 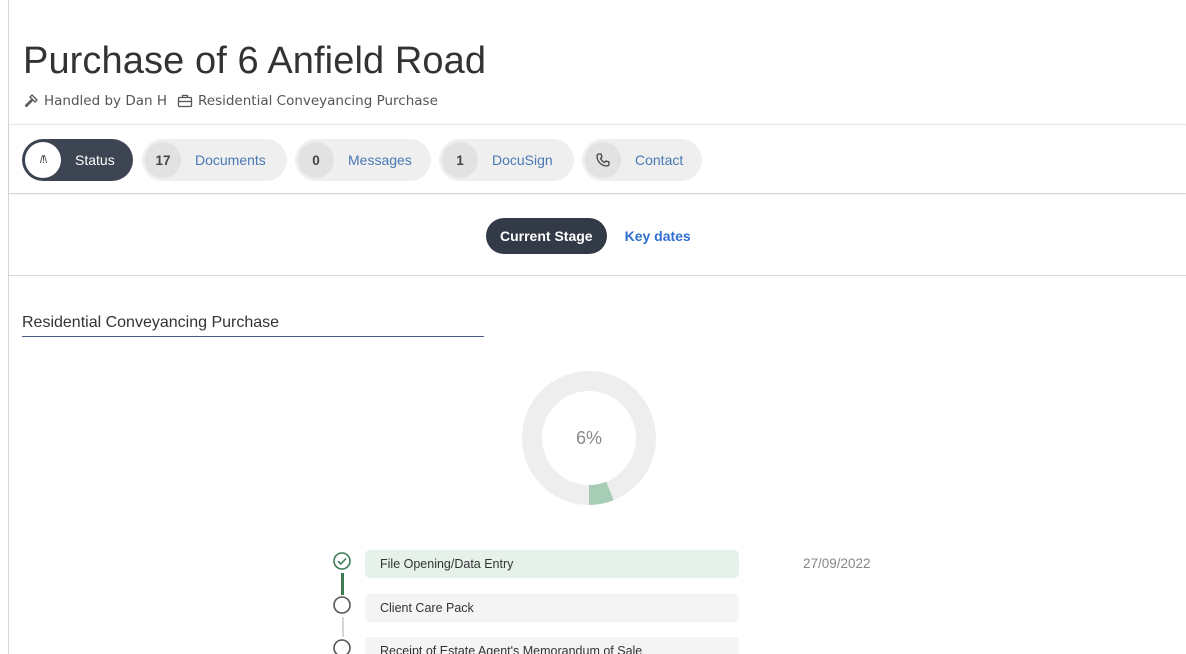 I want to click on tab-docusign: 1 DocuSign, so click(x=506, y=160).